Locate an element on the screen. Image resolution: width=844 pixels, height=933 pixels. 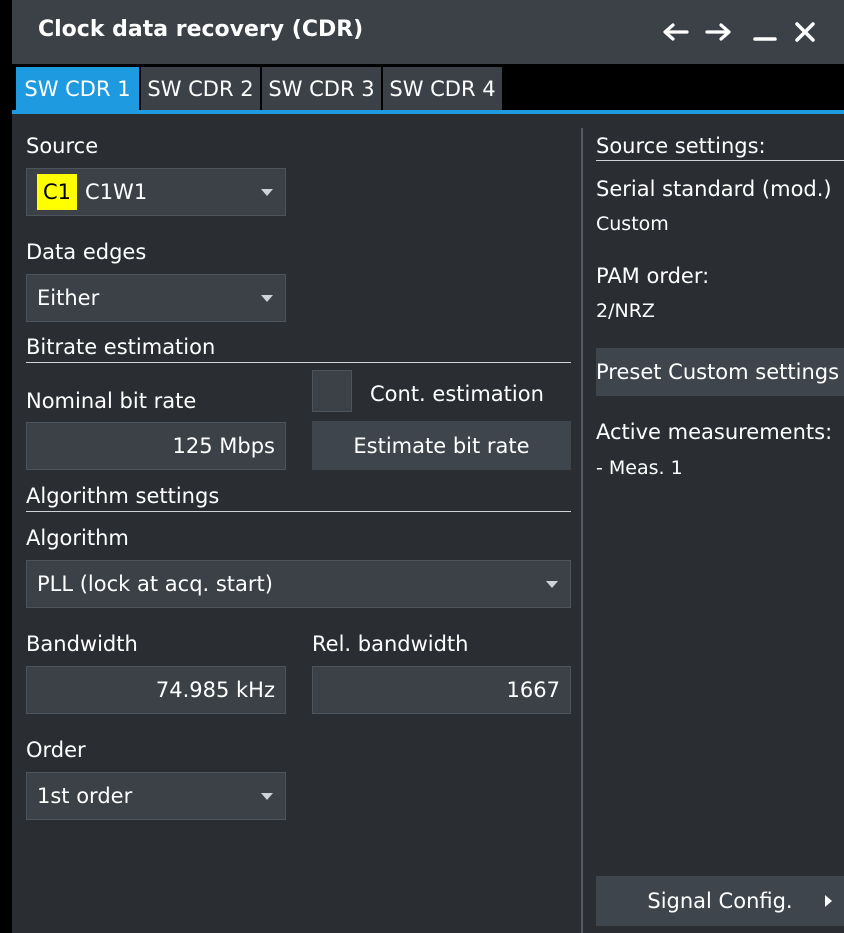
source-value: C1W1 is located at coordinates (116, 192).